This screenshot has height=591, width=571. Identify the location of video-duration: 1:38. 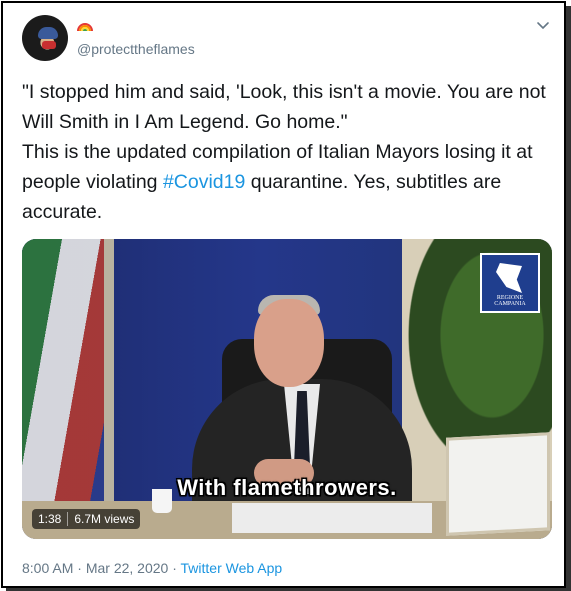
(53, 519).